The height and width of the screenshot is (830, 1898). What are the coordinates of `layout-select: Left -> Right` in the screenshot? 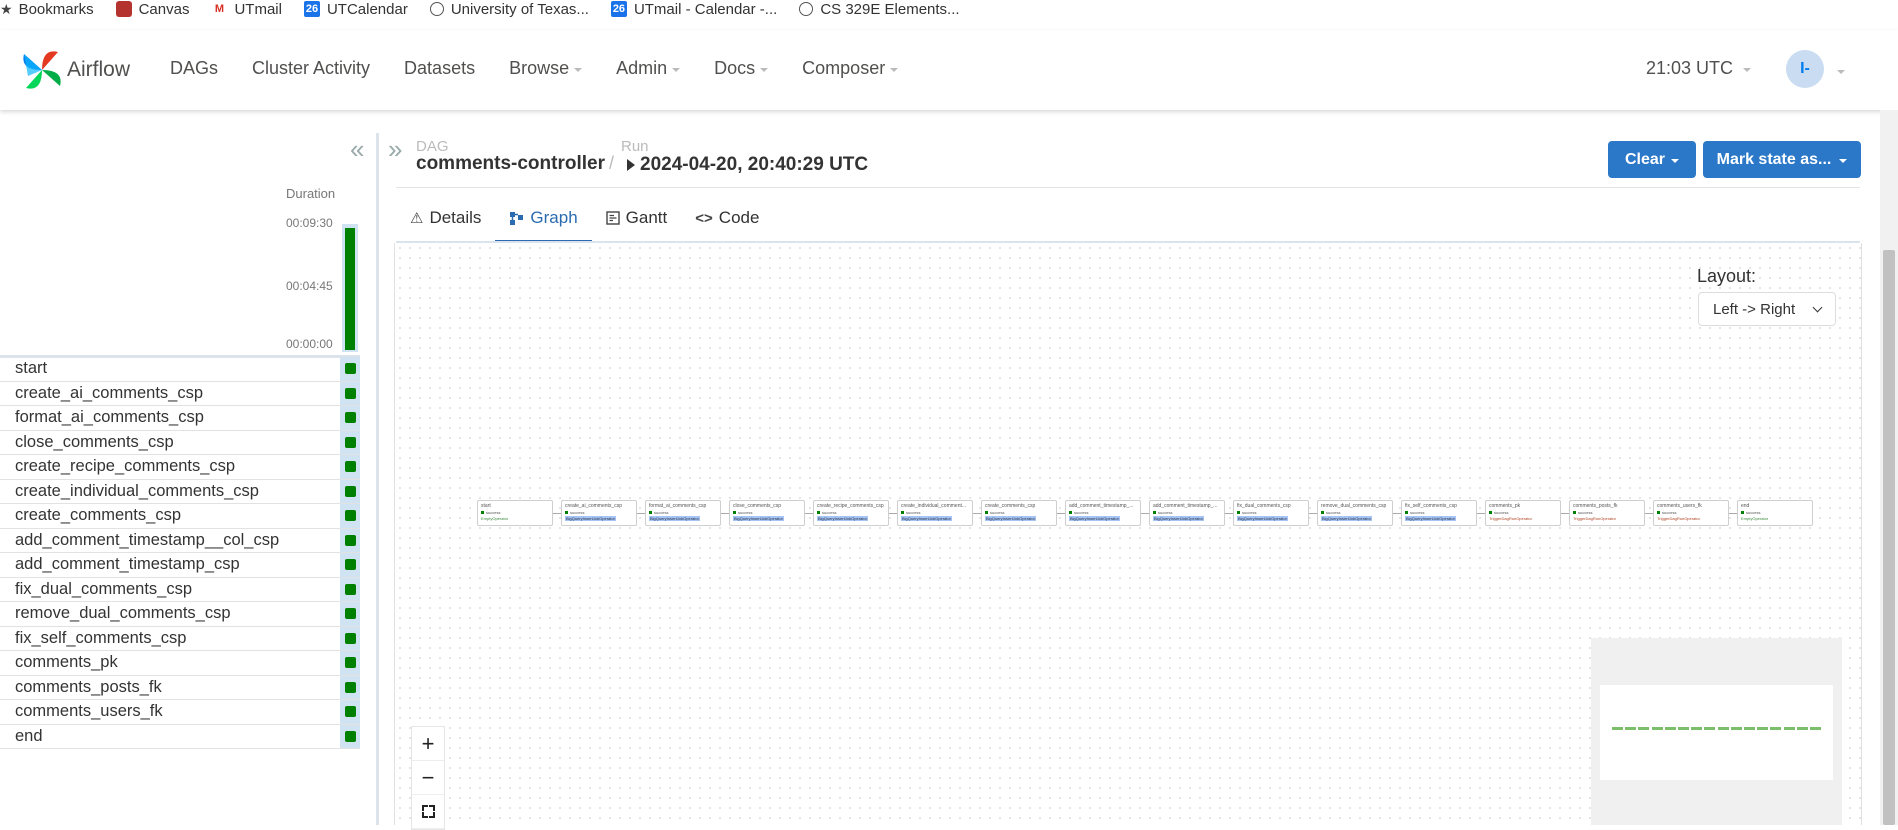 It's located at (1767, 309).